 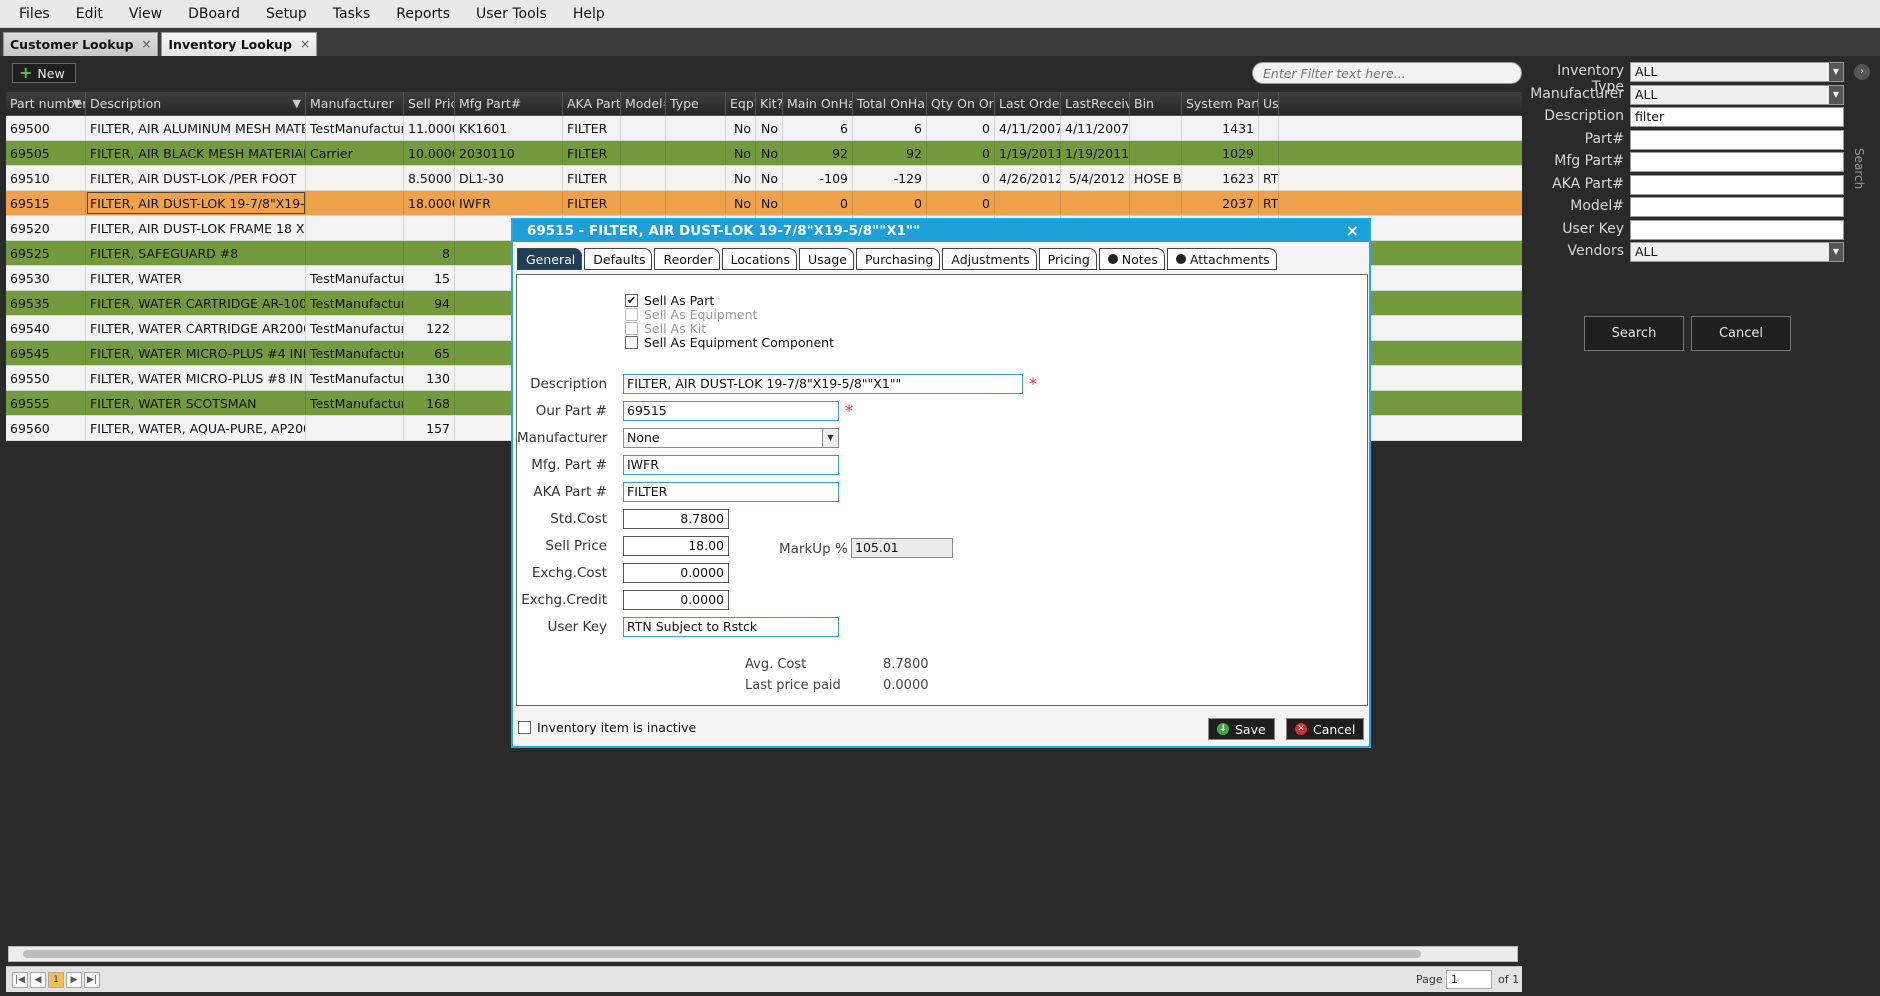 What do you see at coordinates (687, 259) in the screenshot?
I see `tab-reorder: Reorder` at bounding box center [687, 259].